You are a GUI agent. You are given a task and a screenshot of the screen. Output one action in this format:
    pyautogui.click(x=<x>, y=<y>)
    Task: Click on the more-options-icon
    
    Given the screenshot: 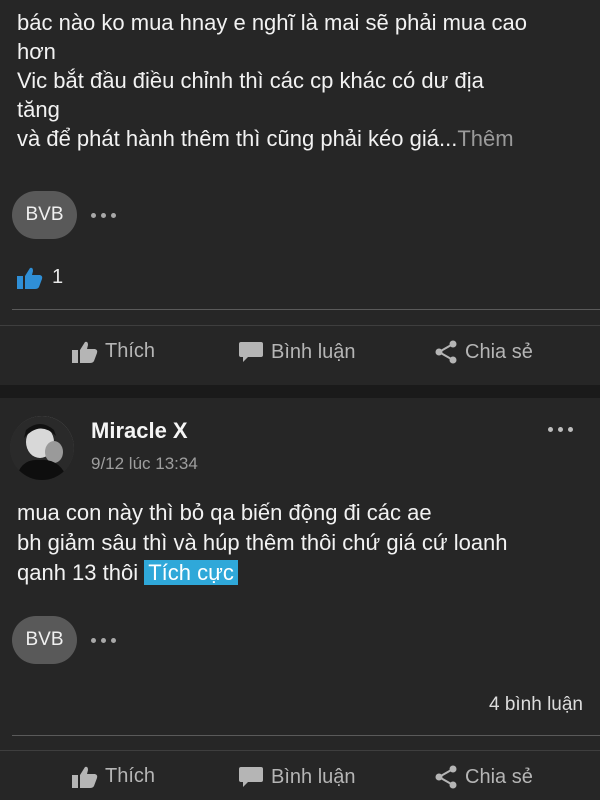 What is the action you would take?
    pyautogui.click(x=560, y=429)
    